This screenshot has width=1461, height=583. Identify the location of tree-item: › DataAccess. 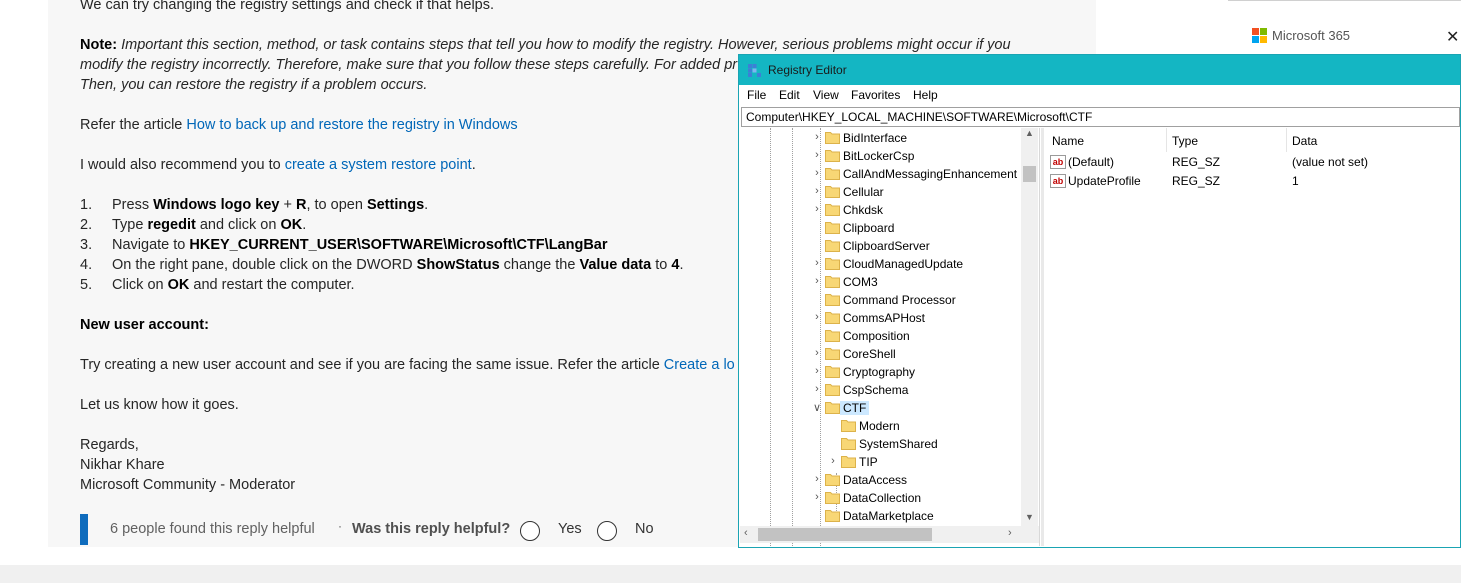
(880, 480).